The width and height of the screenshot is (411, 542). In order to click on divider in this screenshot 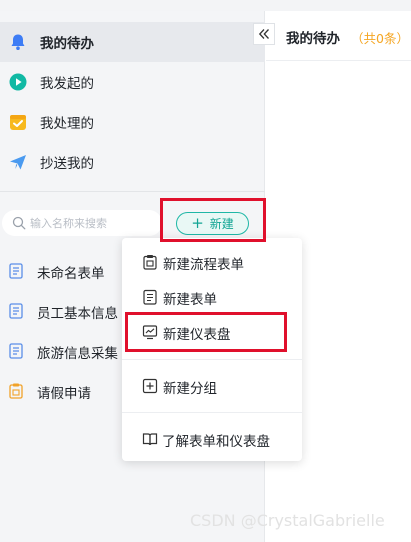, I will do `click(132, 191)`.